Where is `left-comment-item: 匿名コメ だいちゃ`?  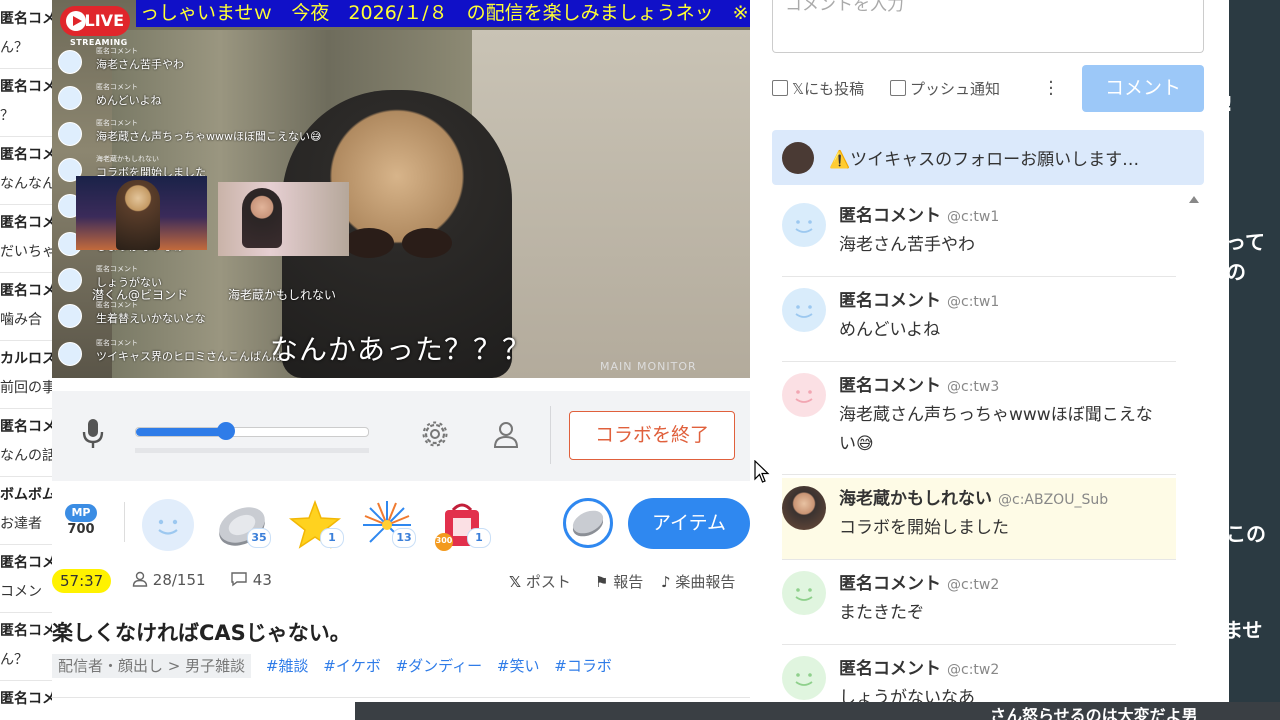
left-comment-item: 匿名コメ だいちゃ is located at coordinates (26, 238).